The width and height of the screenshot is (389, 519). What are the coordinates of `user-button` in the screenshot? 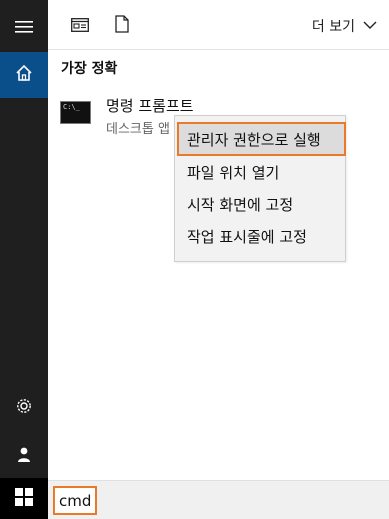 It's located at (24, 456).